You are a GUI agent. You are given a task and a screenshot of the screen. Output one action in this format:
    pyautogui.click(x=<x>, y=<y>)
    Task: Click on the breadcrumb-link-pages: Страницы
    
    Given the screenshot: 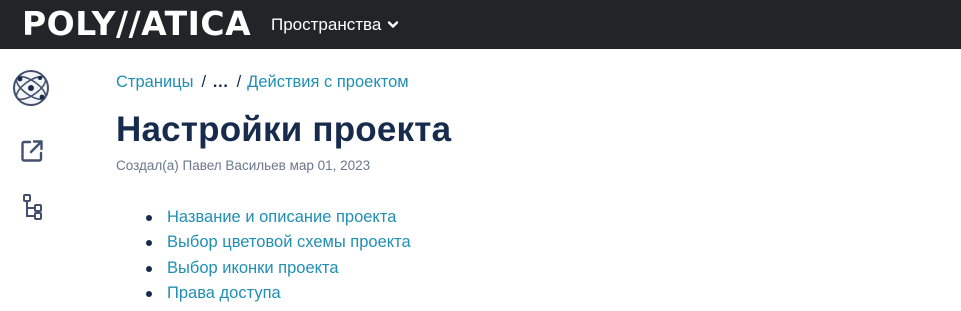 What is the action you would take?
    pyautogui.click(x=154, y=82)
    